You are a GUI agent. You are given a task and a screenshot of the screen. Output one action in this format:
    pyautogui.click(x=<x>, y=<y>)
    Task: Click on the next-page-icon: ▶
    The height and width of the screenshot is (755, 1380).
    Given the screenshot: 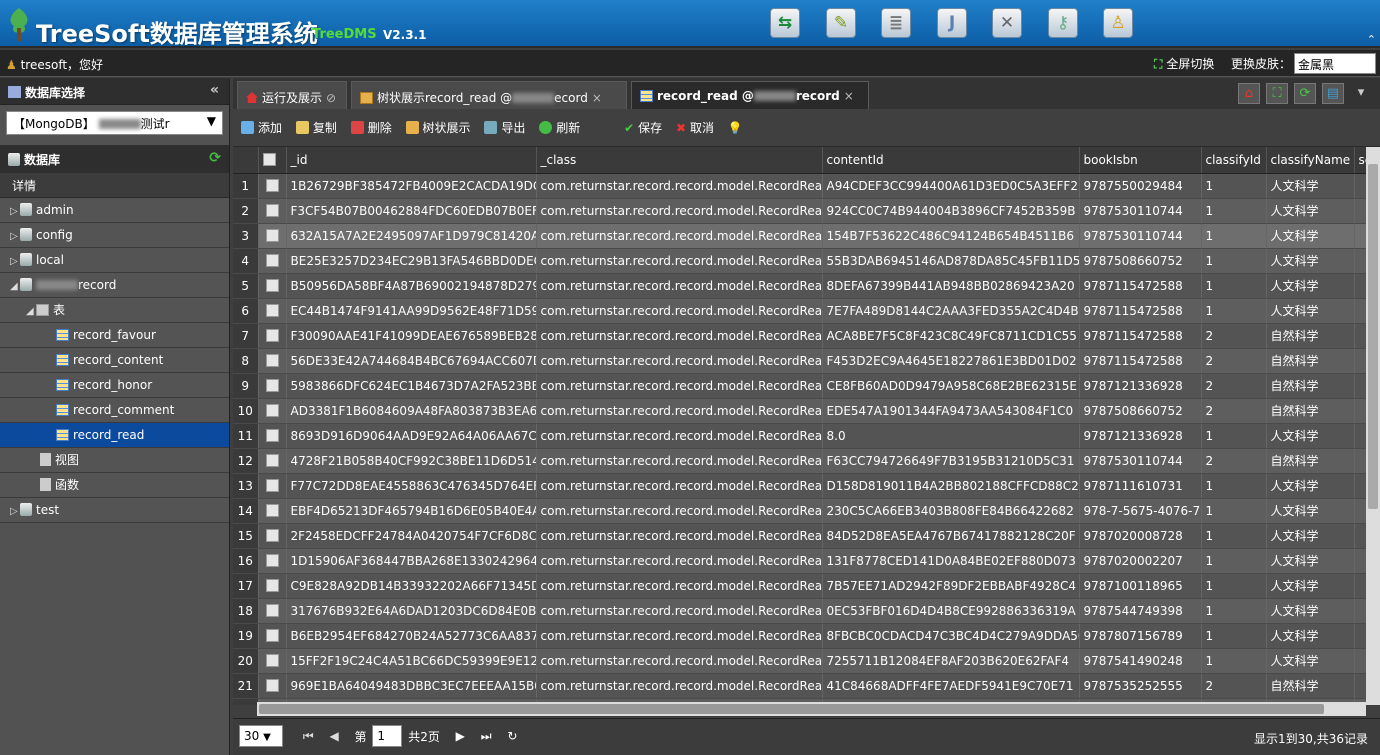 What is the action you would take?
    pyautogui.click(x=460, y=736)
    